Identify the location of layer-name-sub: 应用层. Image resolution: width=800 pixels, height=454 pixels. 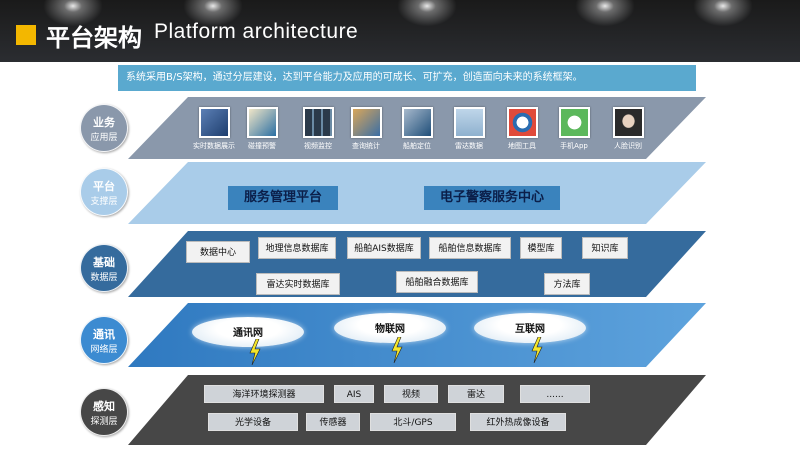
(104, 137).